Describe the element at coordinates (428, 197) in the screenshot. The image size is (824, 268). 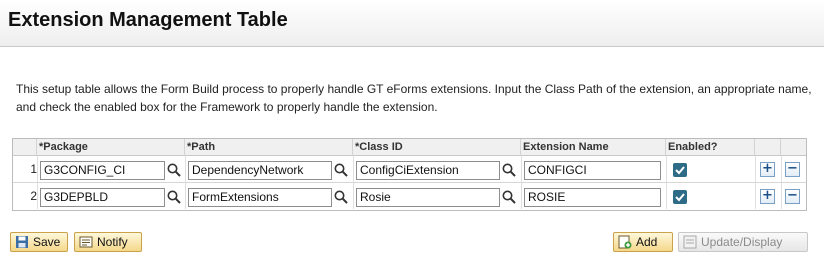
I see `class-id-input: Rosie` at that location.